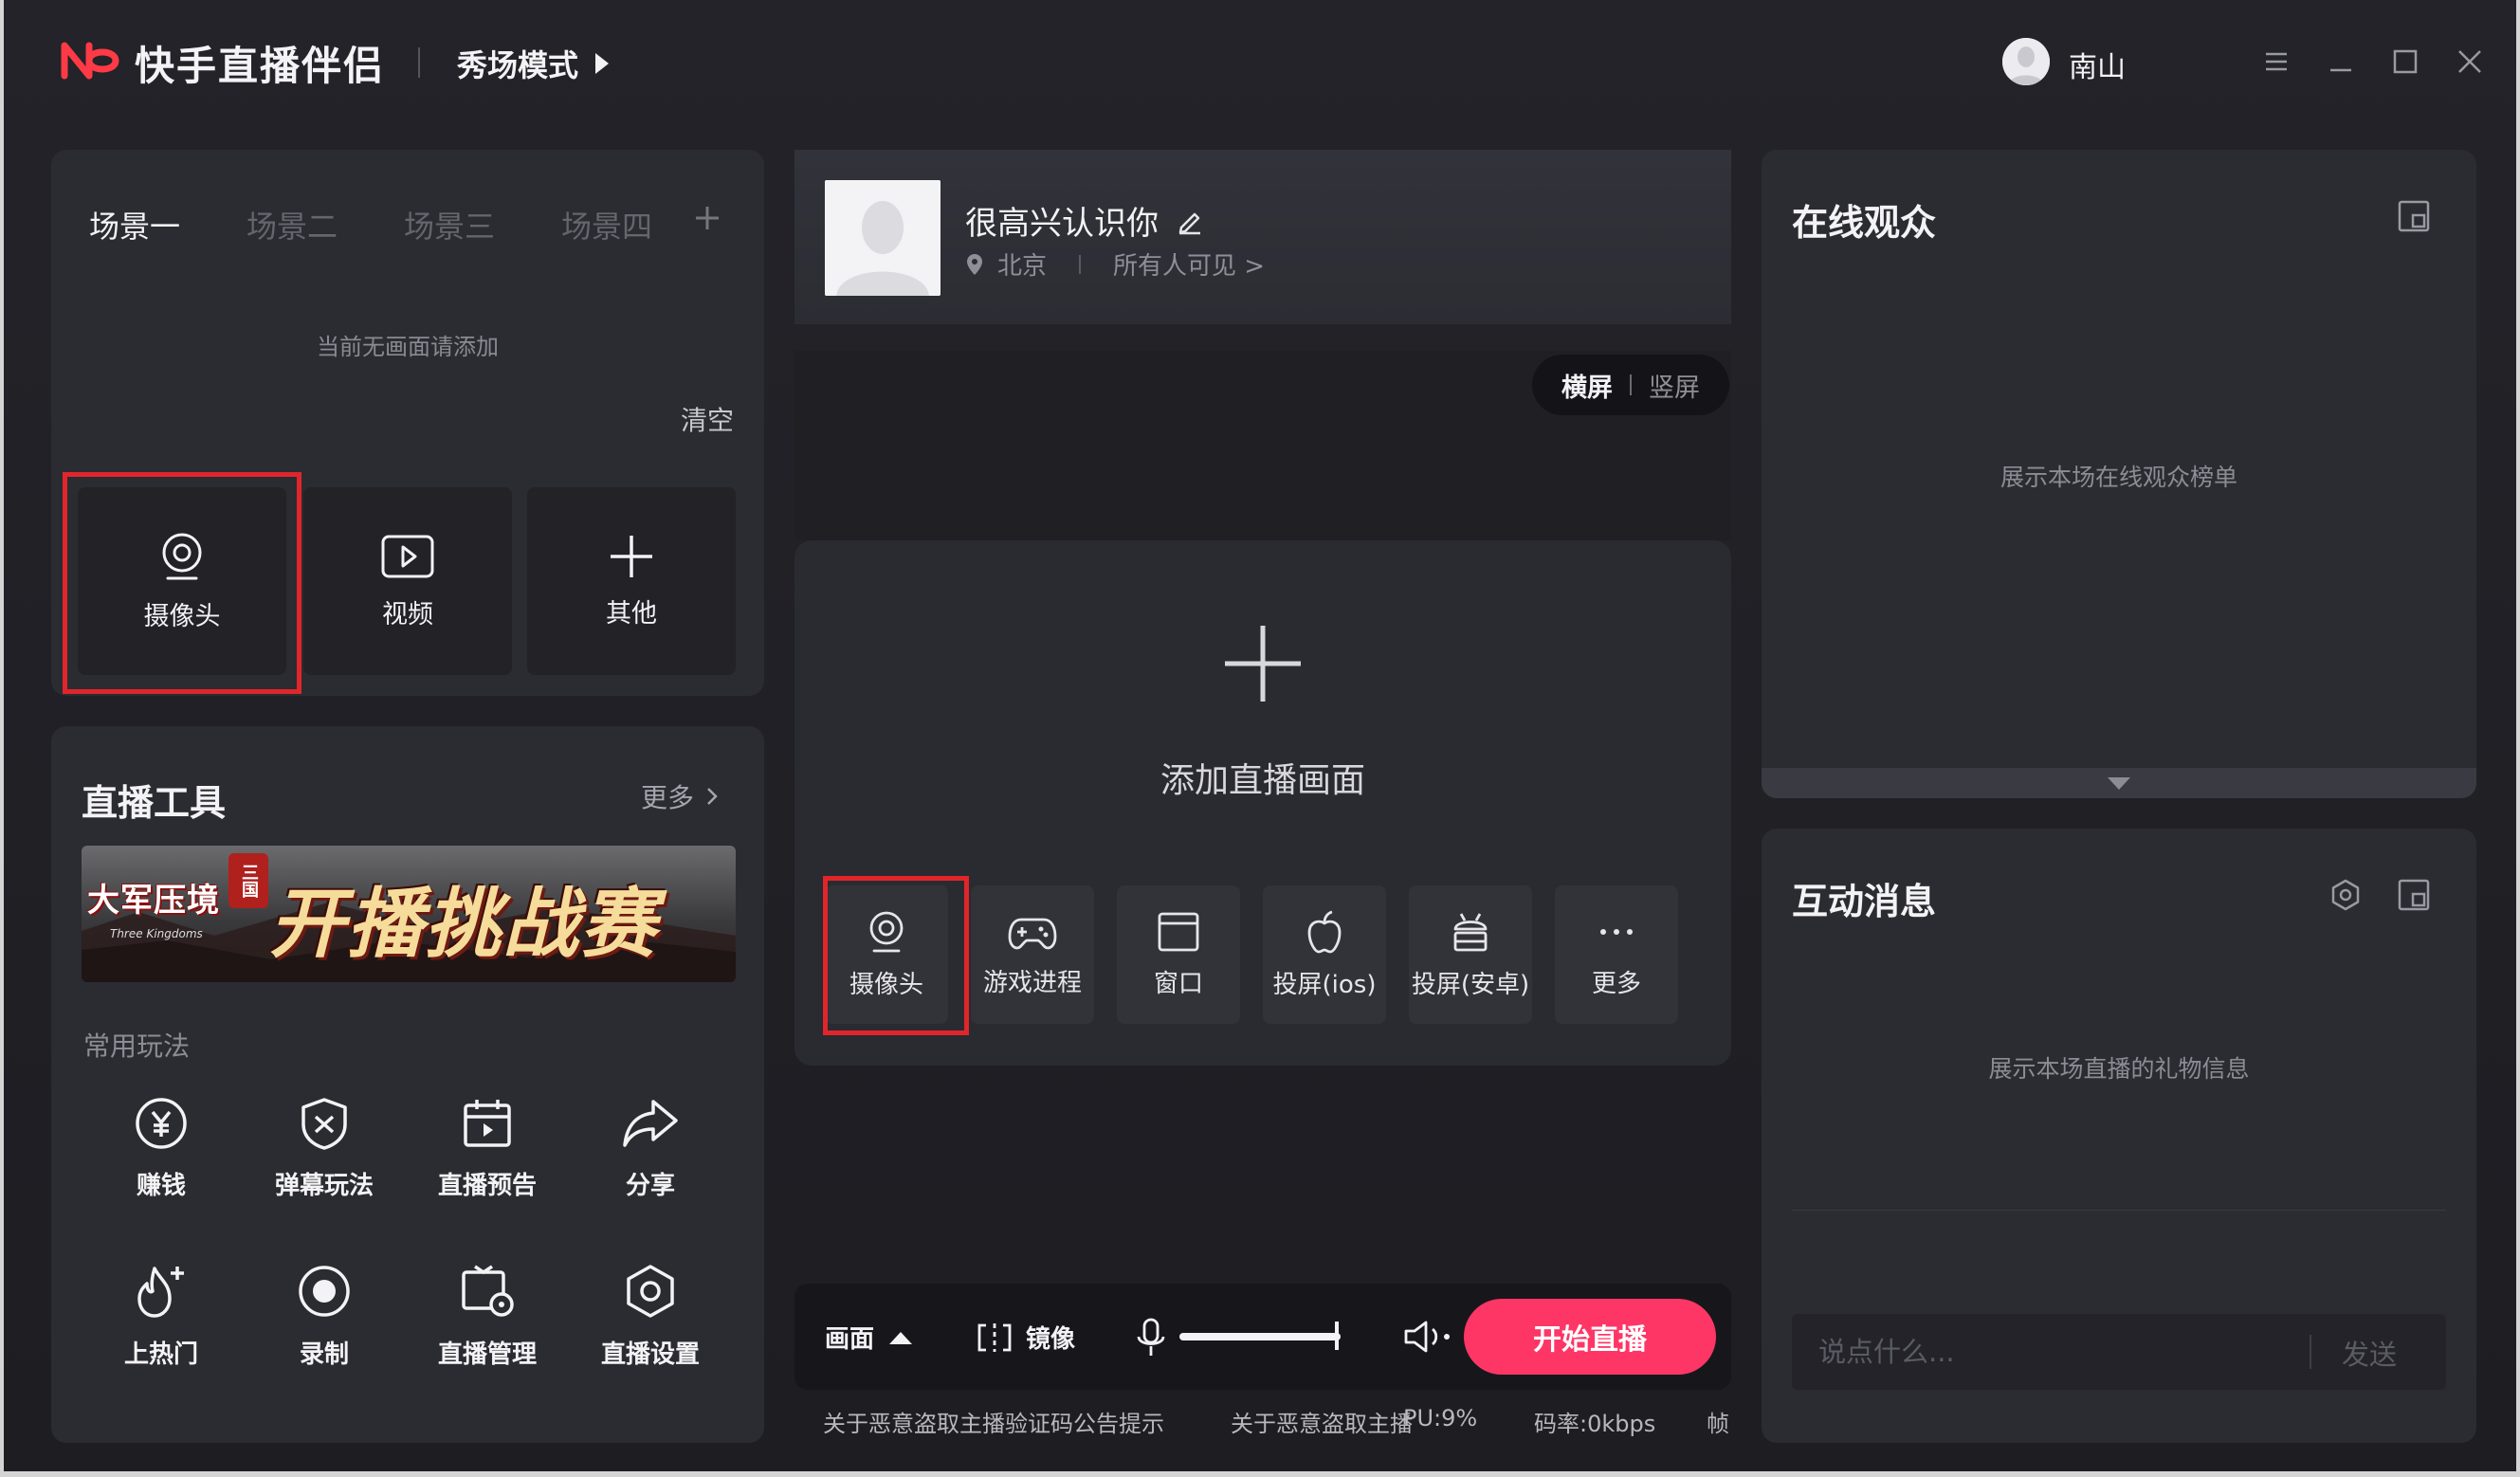 This screenshot has width=2520, height=1477. What do you see at coordinates (137, 1046) in the screenshot?
I see `section-label: 常用玩法` at bounding box center [137, 1046].